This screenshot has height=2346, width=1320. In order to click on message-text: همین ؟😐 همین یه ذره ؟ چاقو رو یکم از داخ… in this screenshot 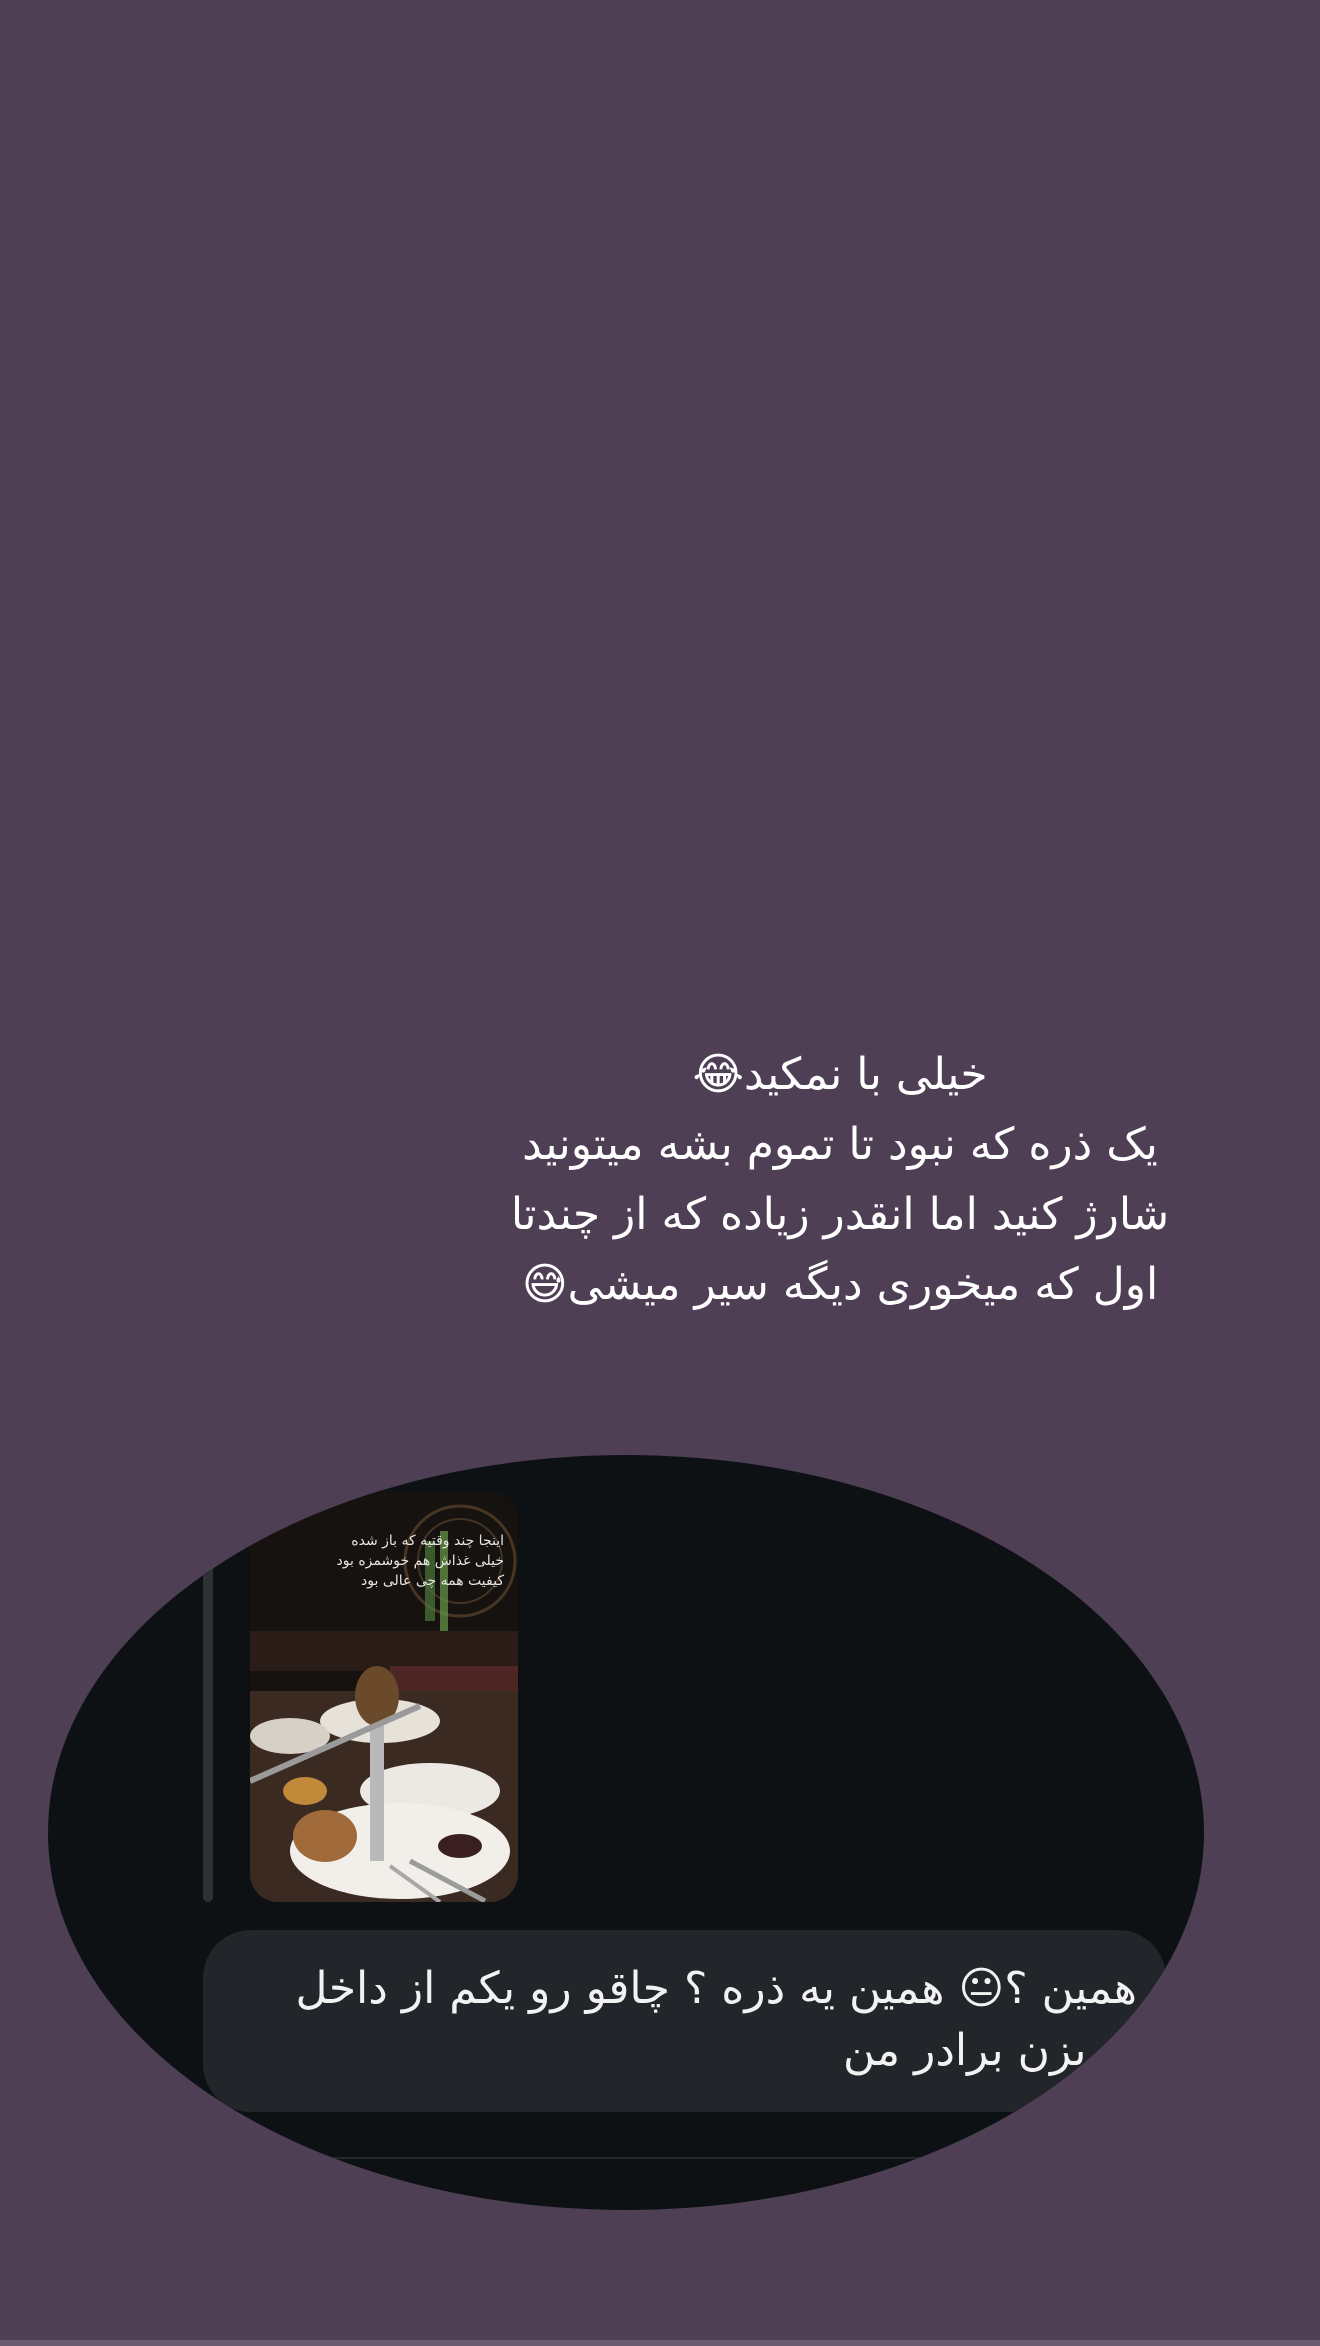, I will do `click(716, 2019)`.